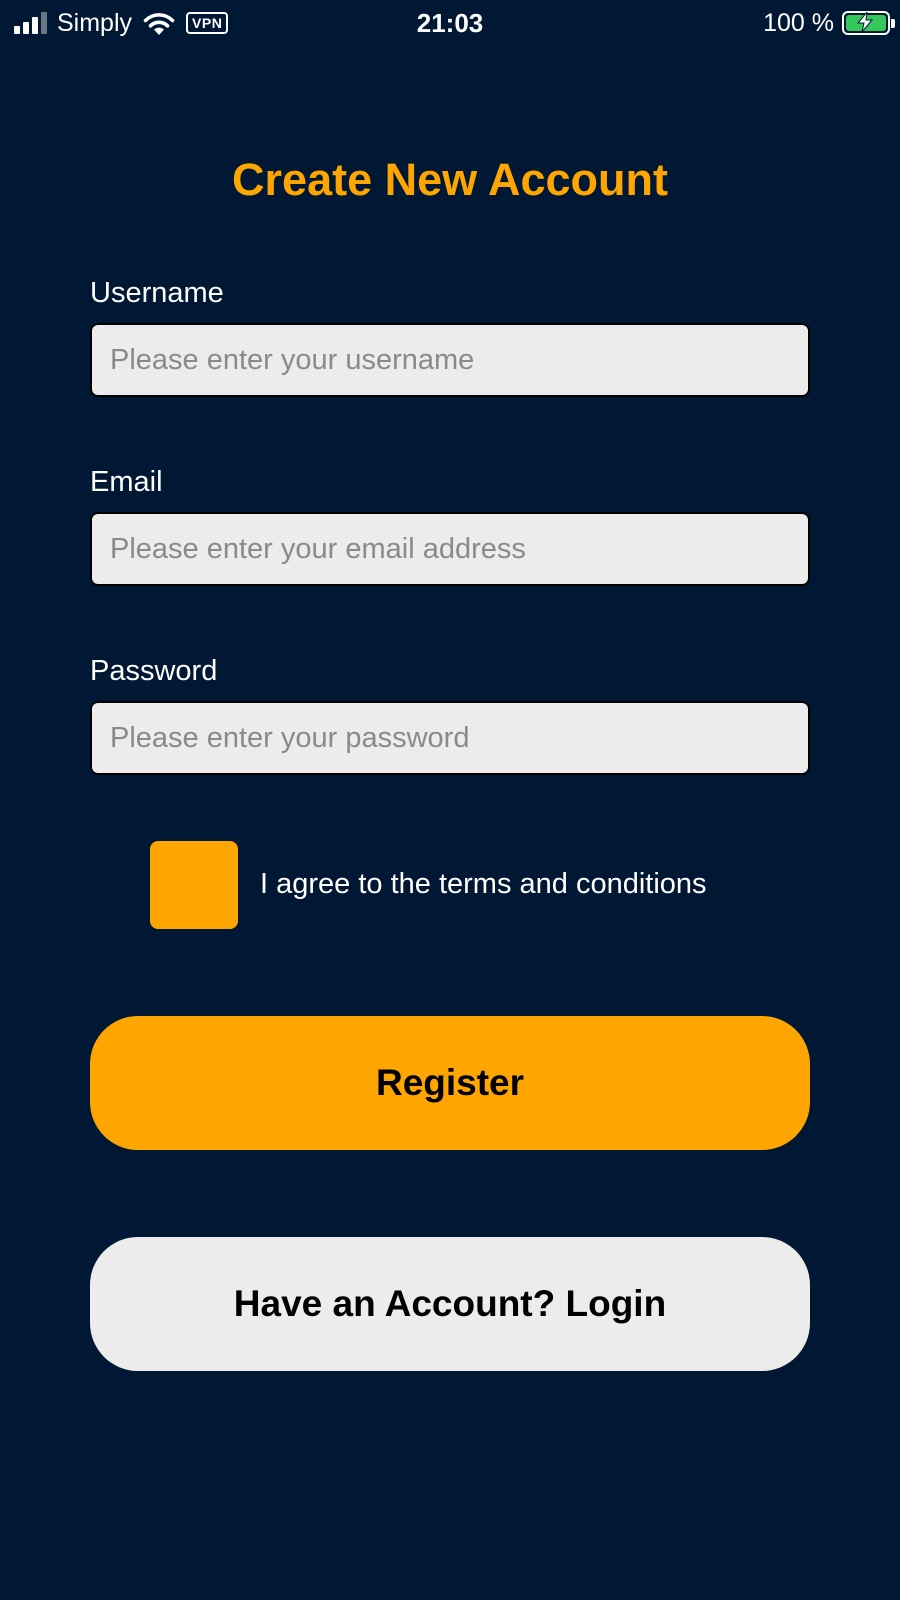  I want to click on email-label: Email, so click(126, 482).